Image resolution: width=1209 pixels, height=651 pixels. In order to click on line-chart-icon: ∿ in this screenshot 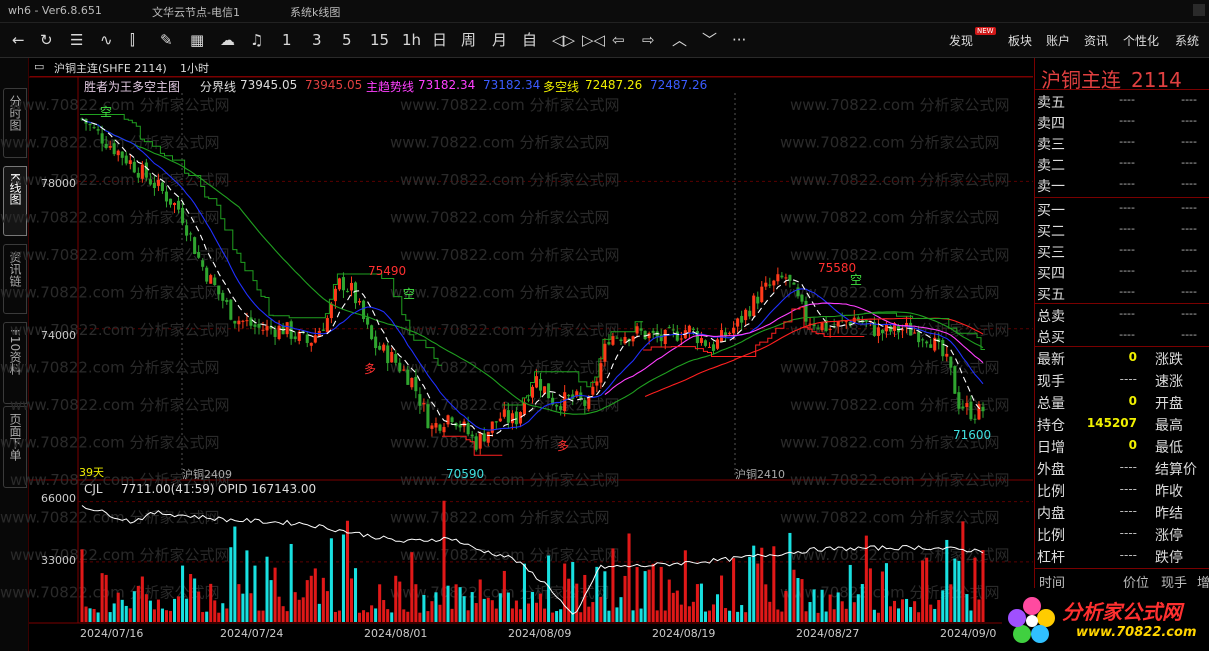, I will do `click(106, 40)`.